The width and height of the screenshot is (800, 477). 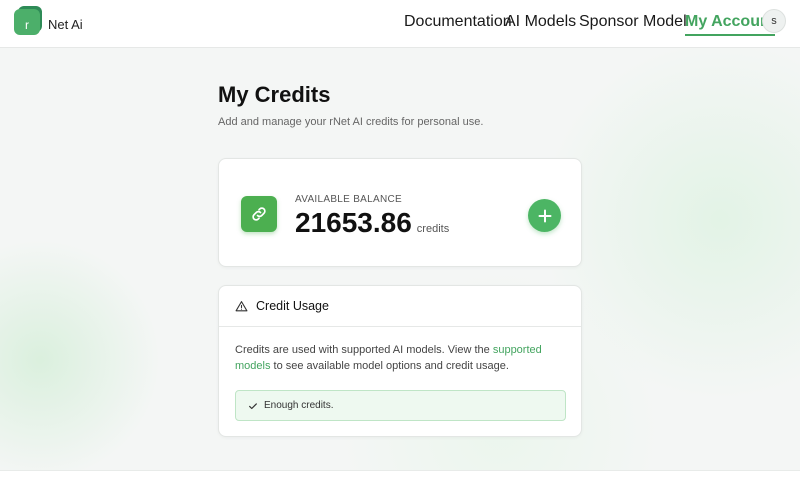 I want to click on balance-label: AVAILABLE BALANCE, so click(x=348, y=199).